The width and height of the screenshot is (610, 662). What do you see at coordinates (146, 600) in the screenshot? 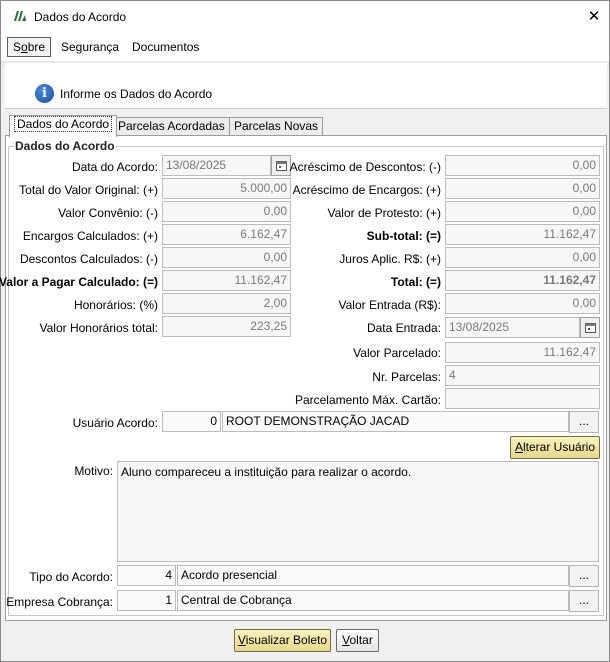
I see `empresa-cobranca-code-field: 1` at bounding box center [146, 600].